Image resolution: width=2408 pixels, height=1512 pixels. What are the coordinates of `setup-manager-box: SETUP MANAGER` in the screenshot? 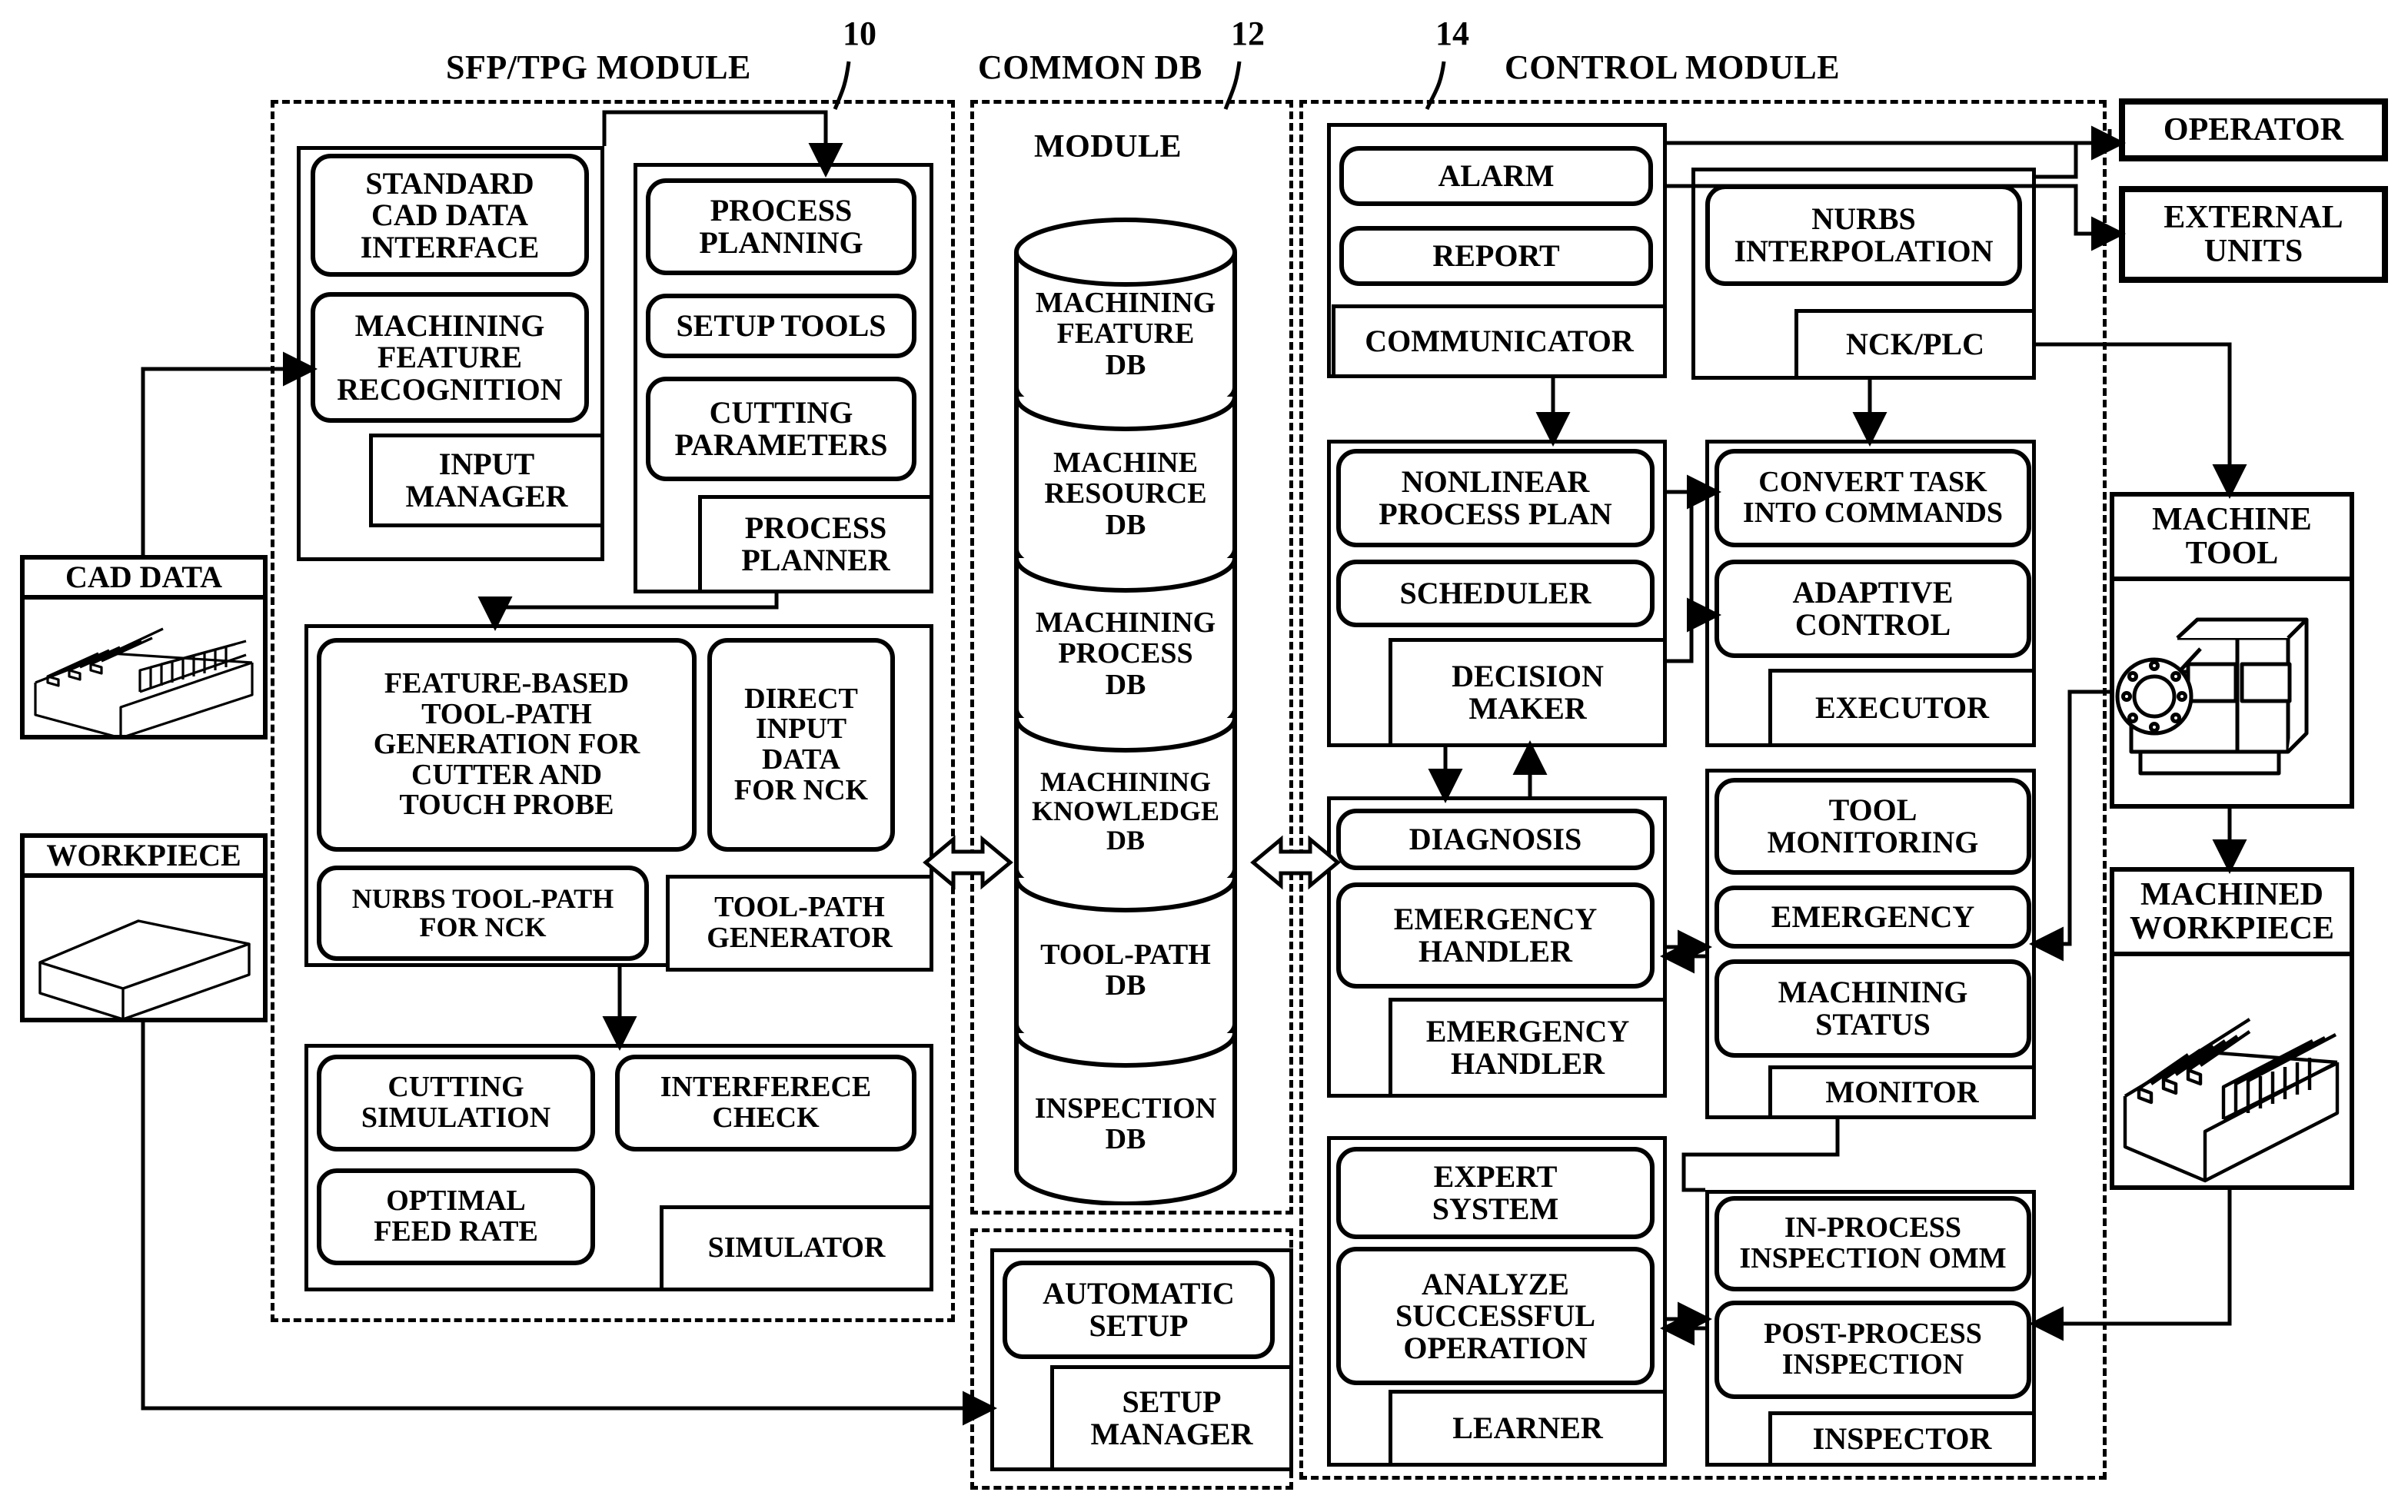 It's located at (1171, 1418).